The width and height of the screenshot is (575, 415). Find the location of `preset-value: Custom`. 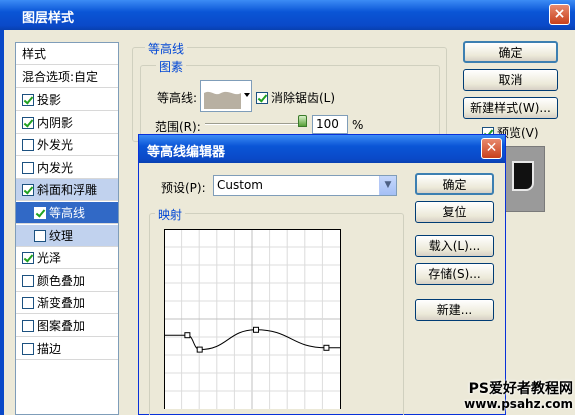

preset-value: Custom is located at coordinates (240, 185).